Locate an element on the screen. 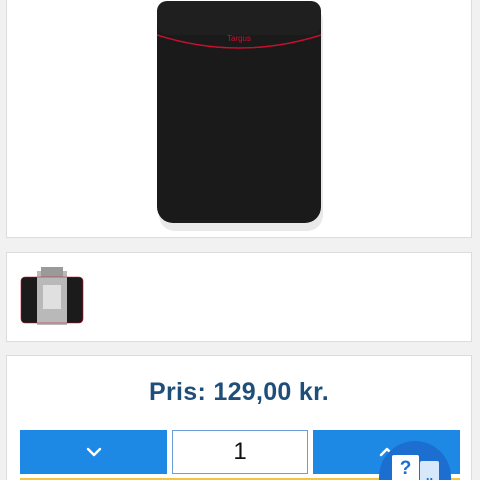  decrease-quantity-button is located at coordinates (93, 452).